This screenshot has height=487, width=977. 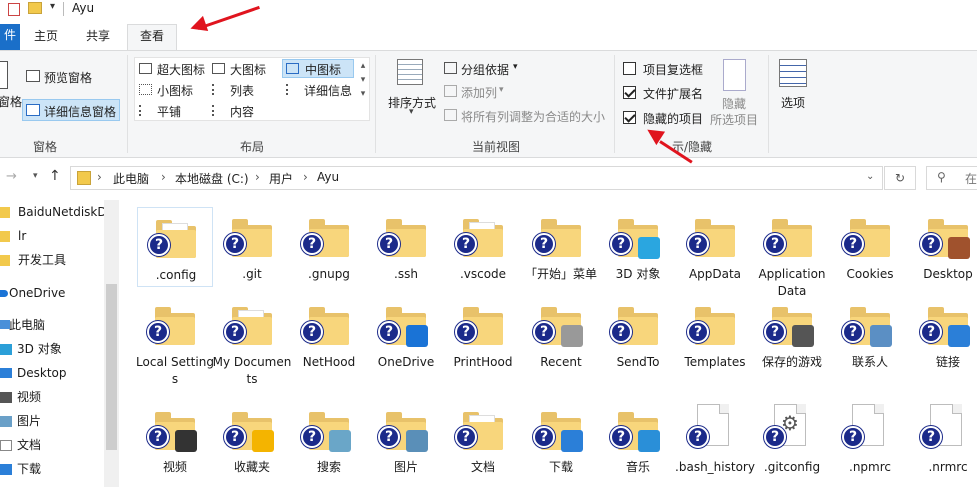 What do you see at coordinates (328, 177) in the screenshot?
I see `breadcrumb-ayu: Ayu` at bounding box center [328, 177].